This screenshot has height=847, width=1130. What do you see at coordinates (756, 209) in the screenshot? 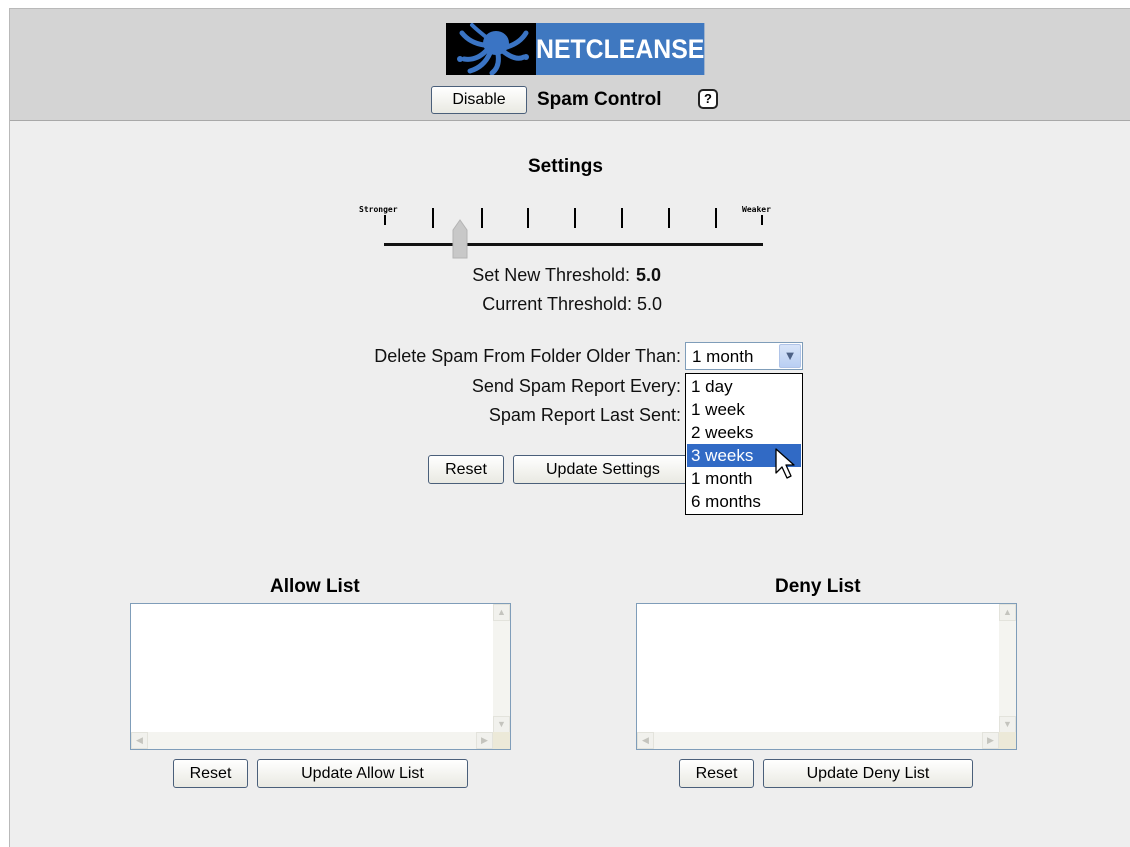
I see `slider-weaker-label: Weaker` at bounding box center [756, 209].